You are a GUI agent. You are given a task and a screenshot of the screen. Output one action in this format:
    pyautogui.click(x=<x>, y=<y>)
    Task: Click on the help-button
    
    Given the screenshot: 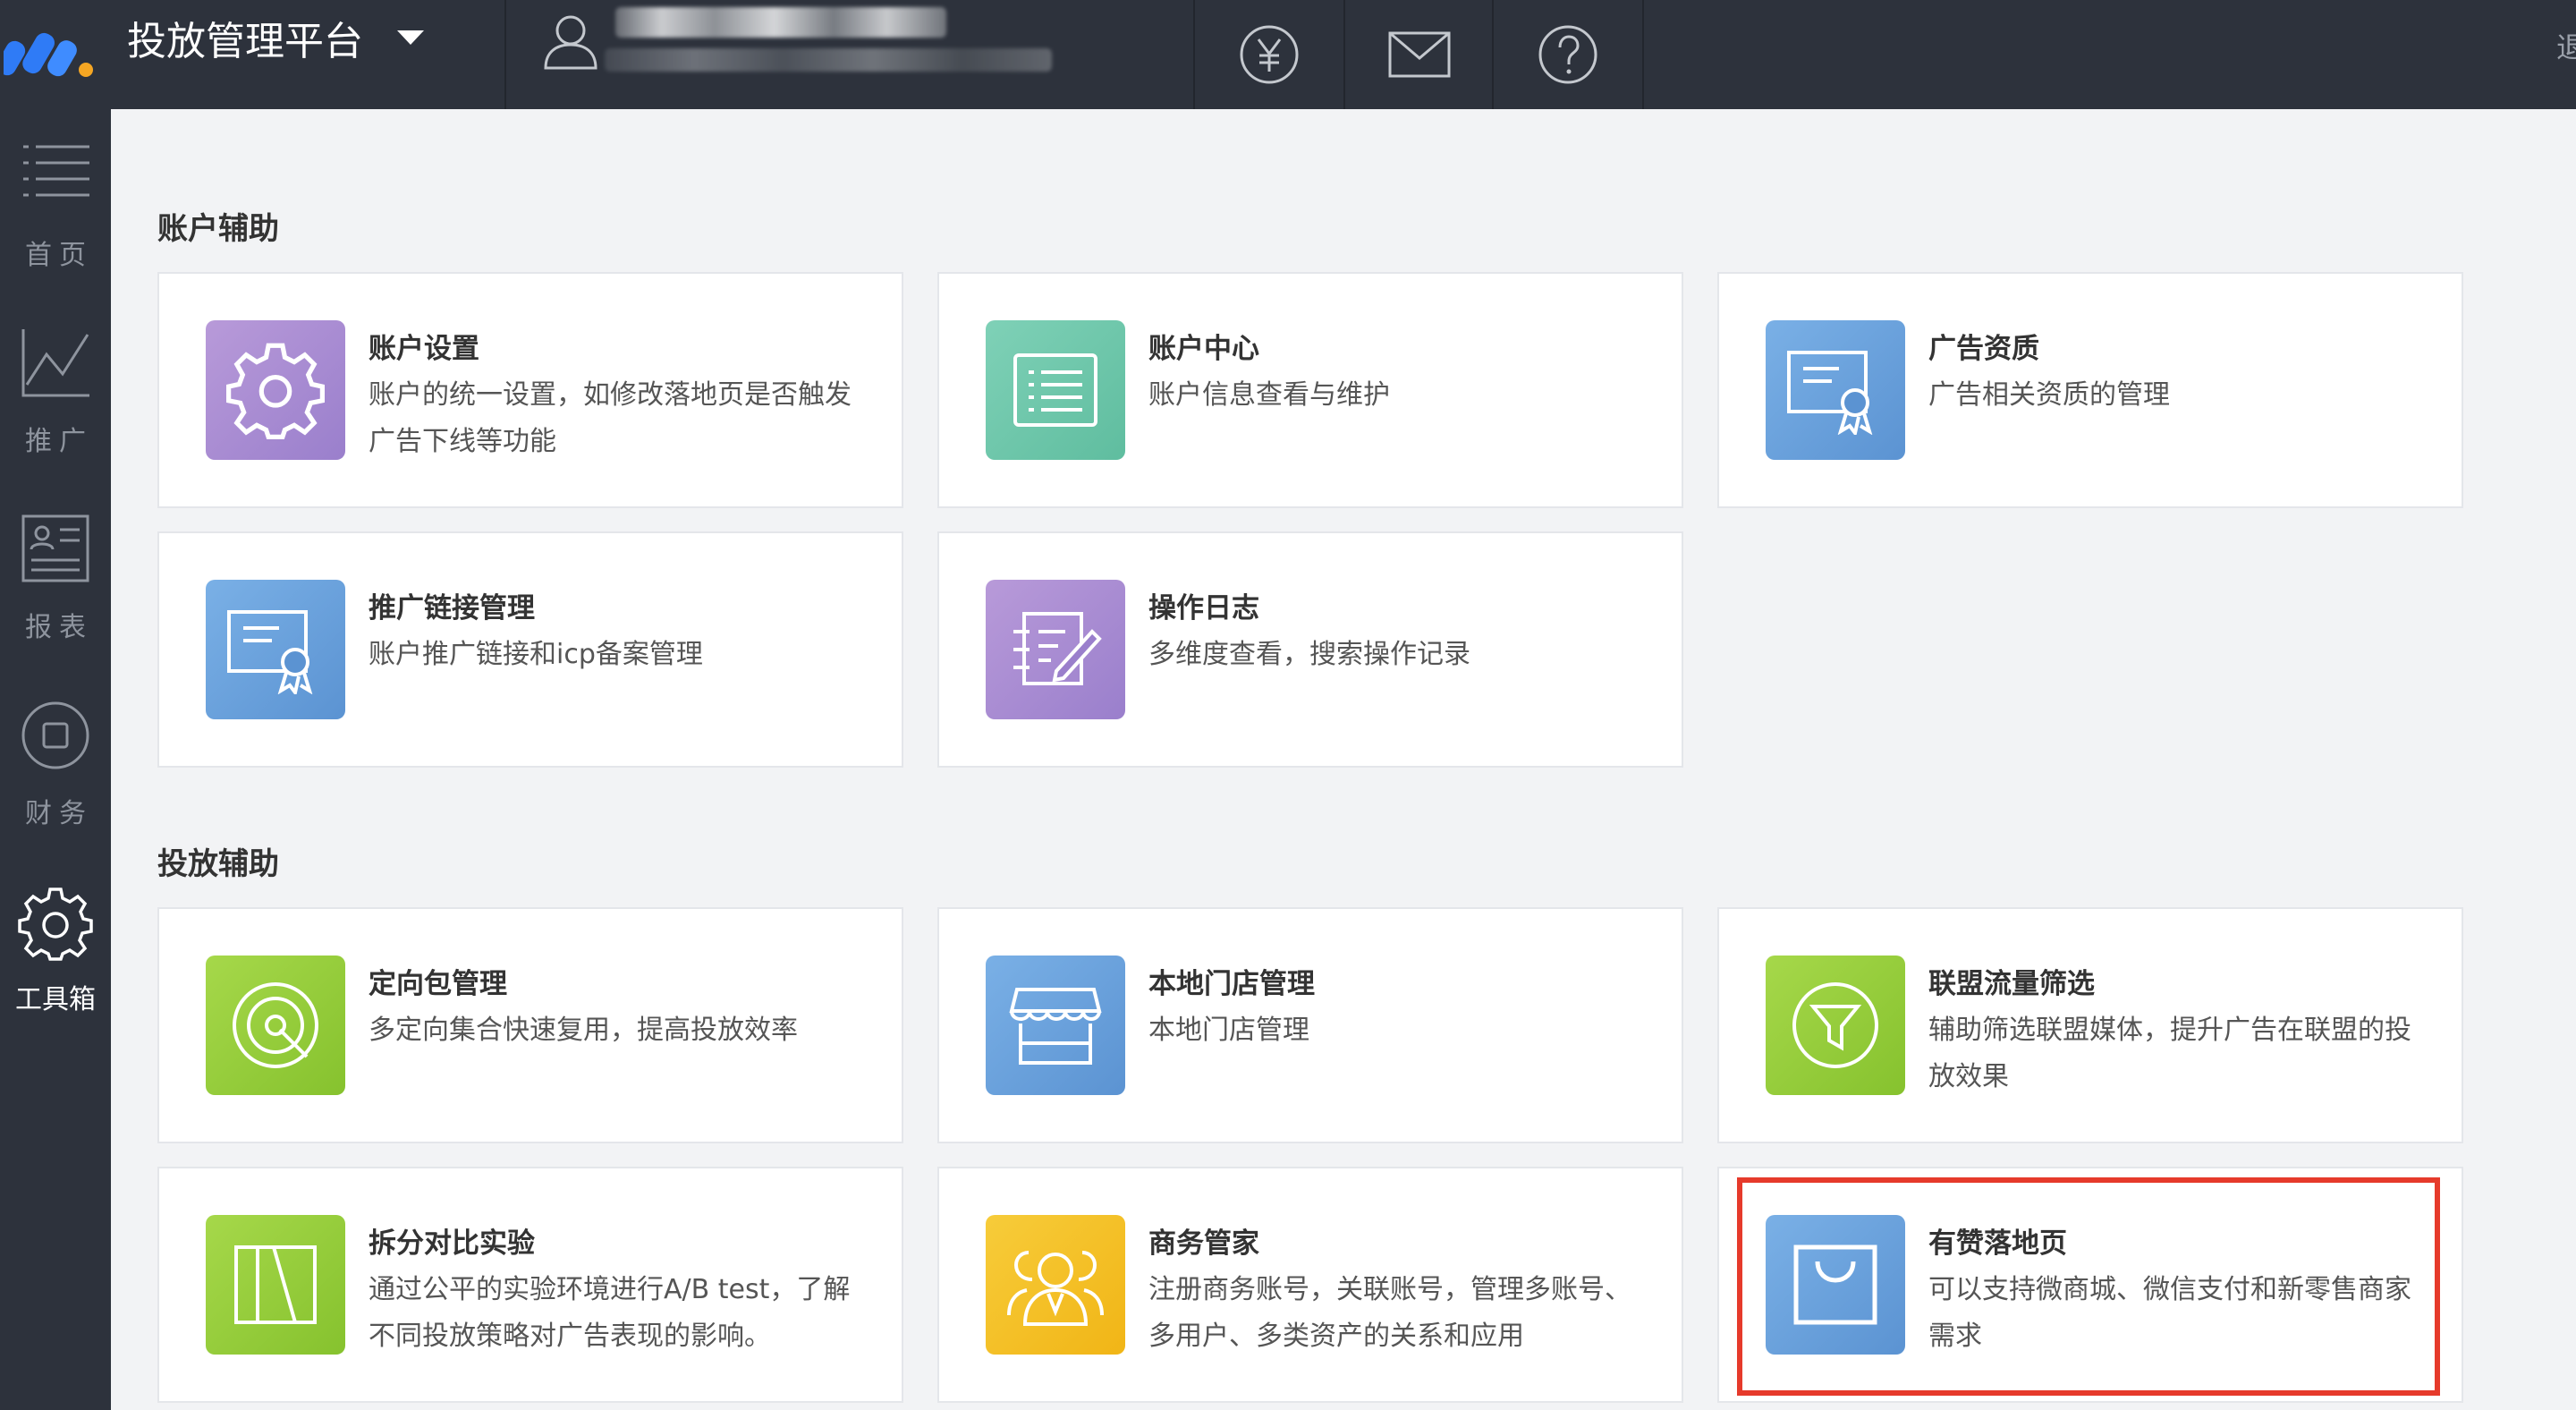 What is the action you would take?
    pyautogui.click(x=1568, y=54)
    